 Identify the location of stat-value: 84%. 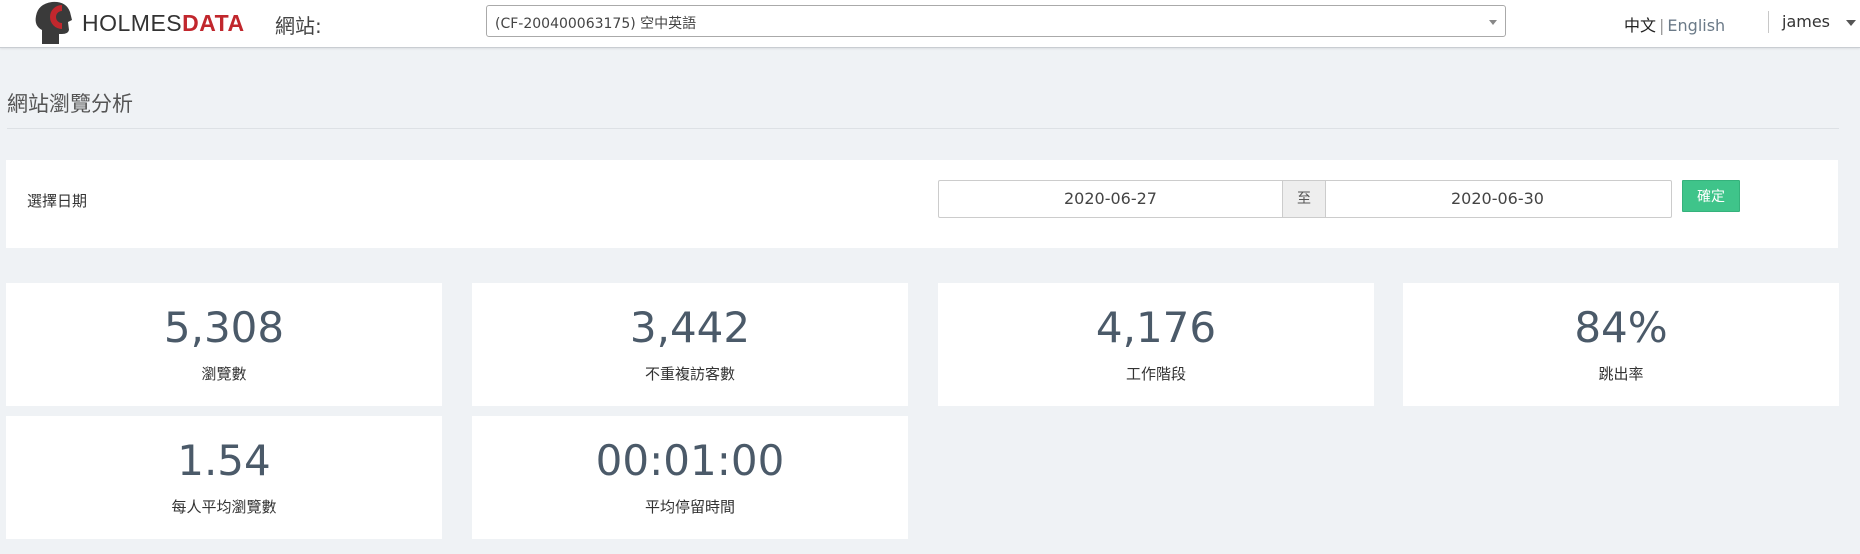
(1621, 327).